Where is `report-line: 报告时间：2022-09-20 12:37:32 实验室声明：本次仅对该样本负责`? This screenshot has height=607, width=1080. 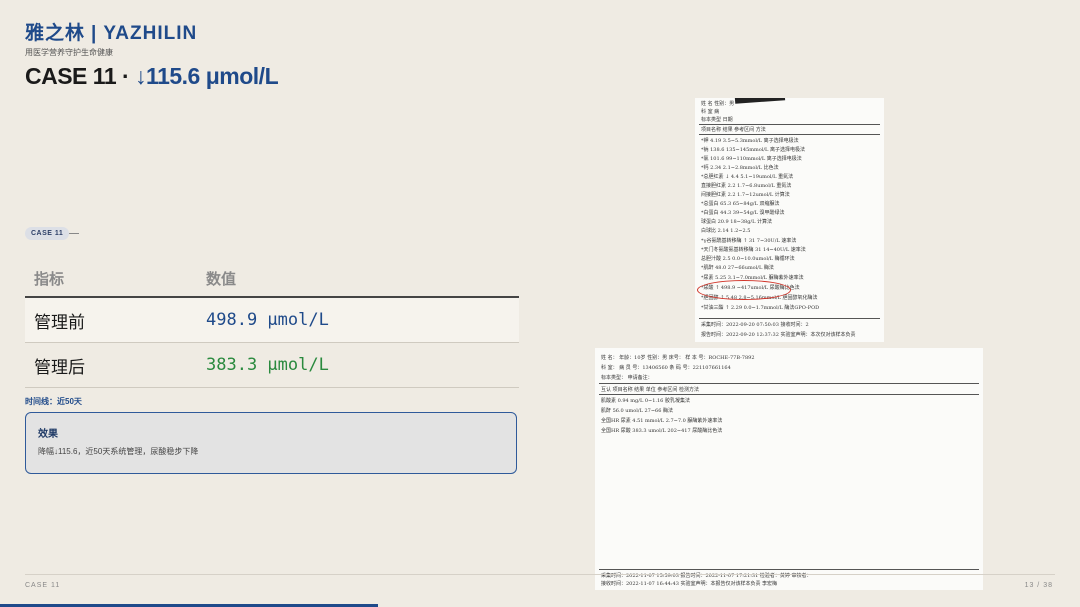 report-line: 报告时间：2022-09-20 12:37:32 实验室声明：本次仅对该样本负责 is located at coordinates (778, 335).